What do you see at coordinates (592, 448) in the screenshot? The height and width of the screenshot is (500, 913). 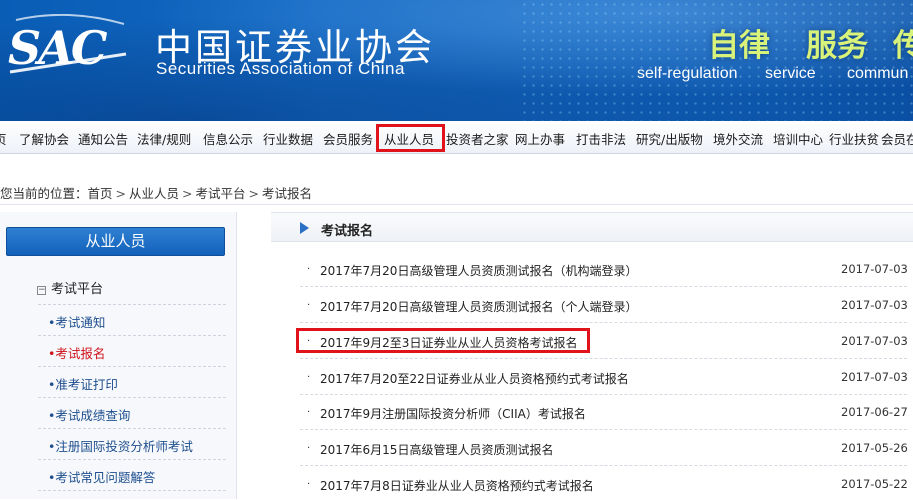 I see `list-item: · 2017年6月15日高级管理人员资质测试报名 2017-05-26` at bounding box center [592, 448].